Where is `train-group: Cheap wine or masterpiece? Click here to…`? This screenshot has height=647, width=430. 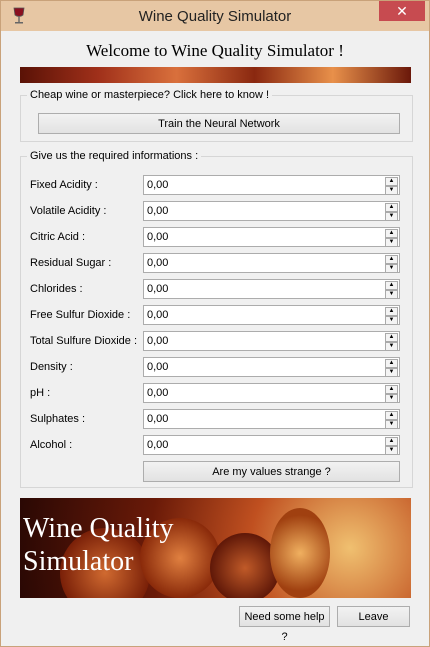
train-group: Cheap wine or masterpiece? Click here to… is located at coordinates (216, 115).